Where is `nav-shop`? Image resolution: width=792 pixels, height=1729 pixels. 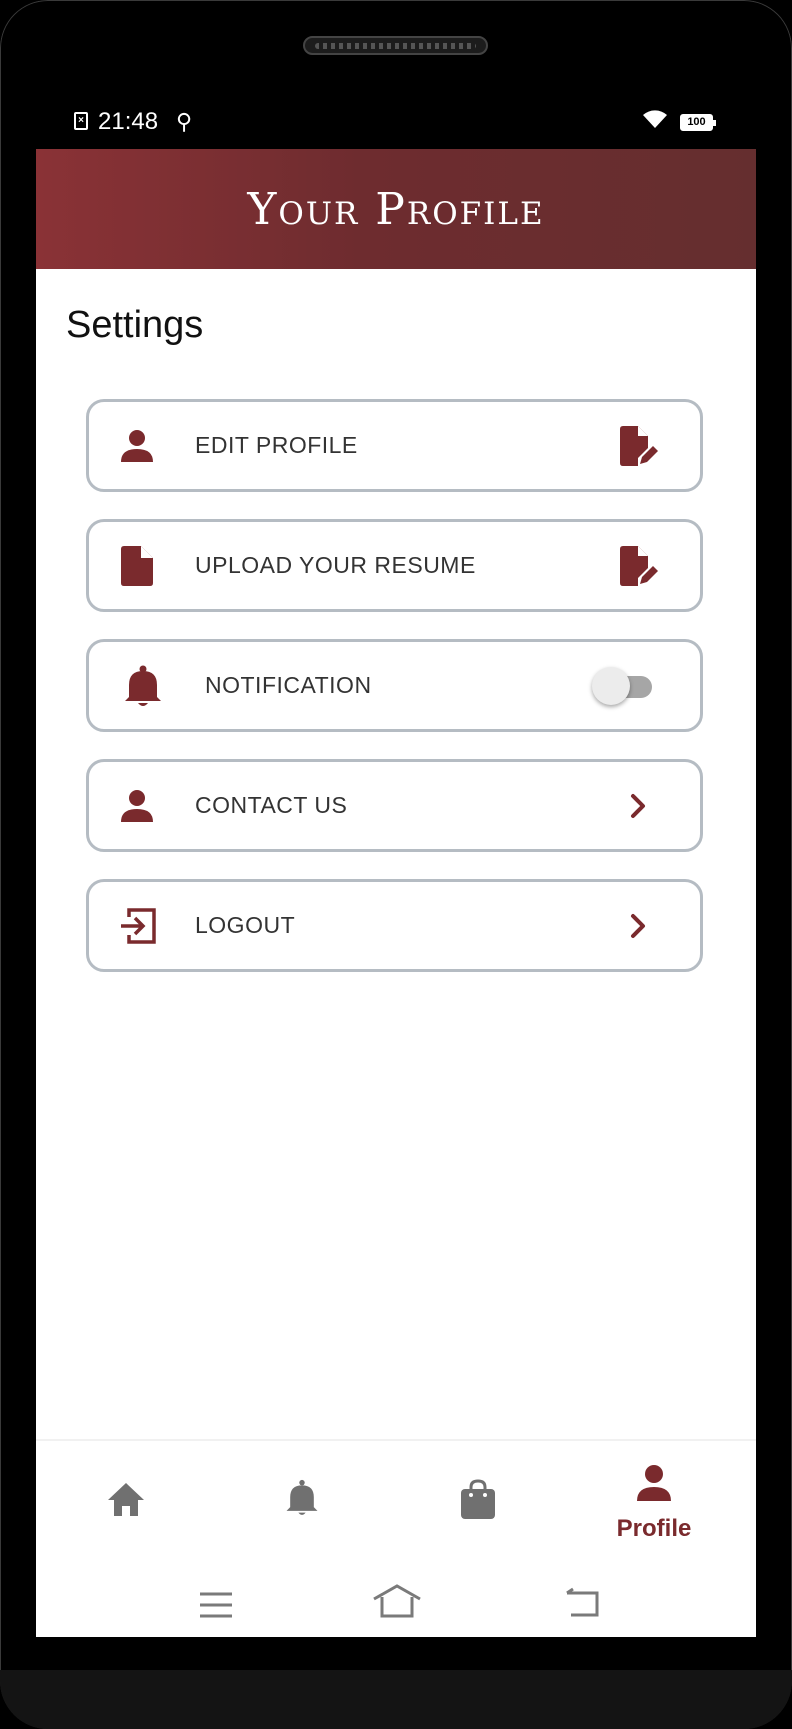 nav-shop is located at coordinates (478, 1501).